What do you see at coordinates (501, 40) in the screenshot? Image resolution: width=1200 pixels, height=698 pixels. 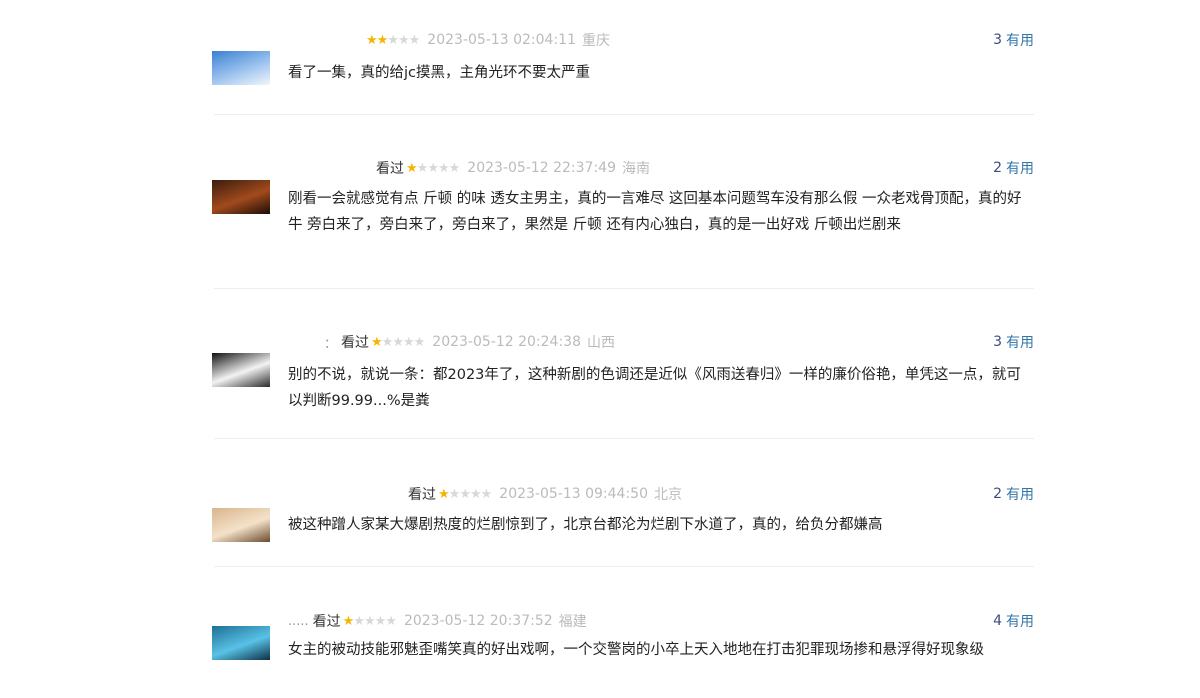 I see `comment-time: 2023-05-13 02:04:11` at bounding box center [501, 40].